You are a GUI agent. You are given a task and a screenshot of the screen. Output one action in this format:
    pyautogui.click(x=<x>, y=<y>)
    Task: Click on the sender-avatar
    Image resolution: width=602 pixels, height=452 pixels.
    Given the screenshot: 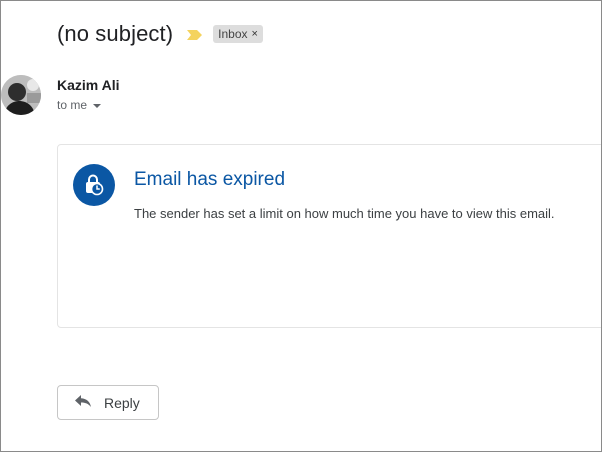 What is the action you would take?
    pyautogui.click(x=21, y=95)
    